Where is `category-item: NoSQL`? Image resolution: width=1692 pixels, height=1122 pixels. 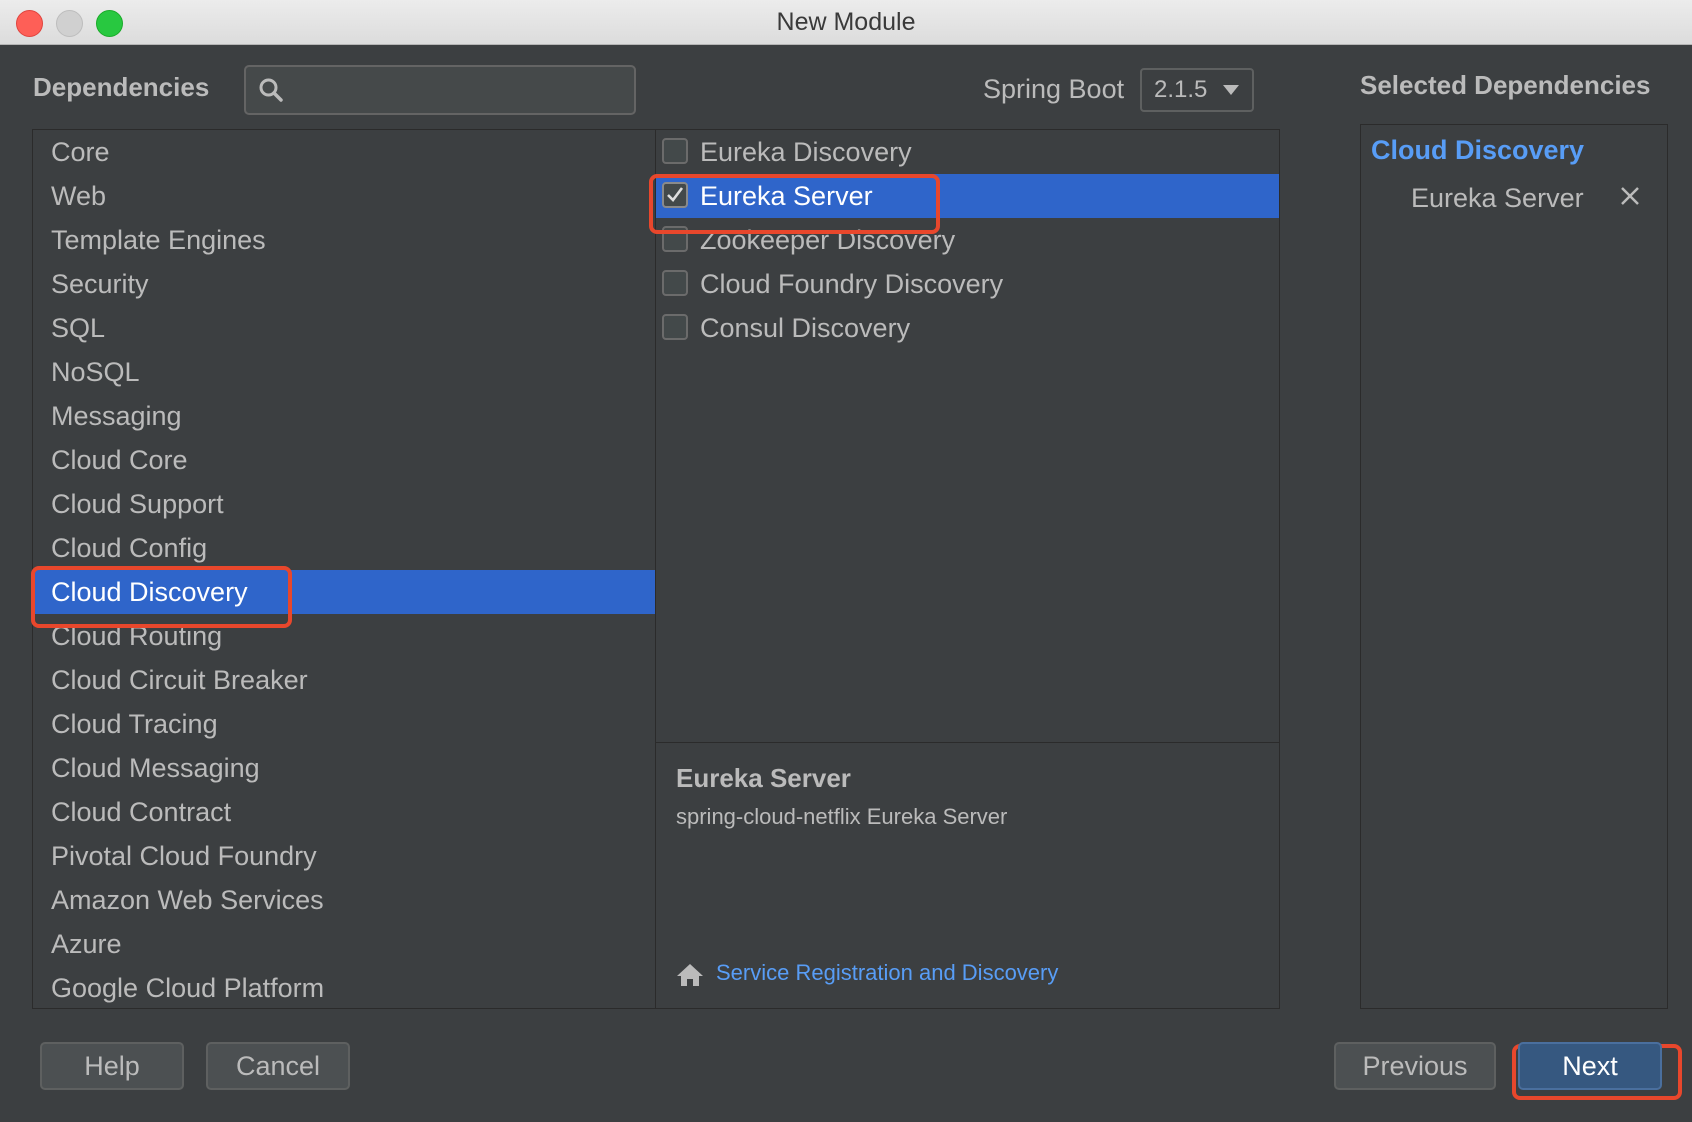 category-item: NoSQL is located at coordinates (344, 372).